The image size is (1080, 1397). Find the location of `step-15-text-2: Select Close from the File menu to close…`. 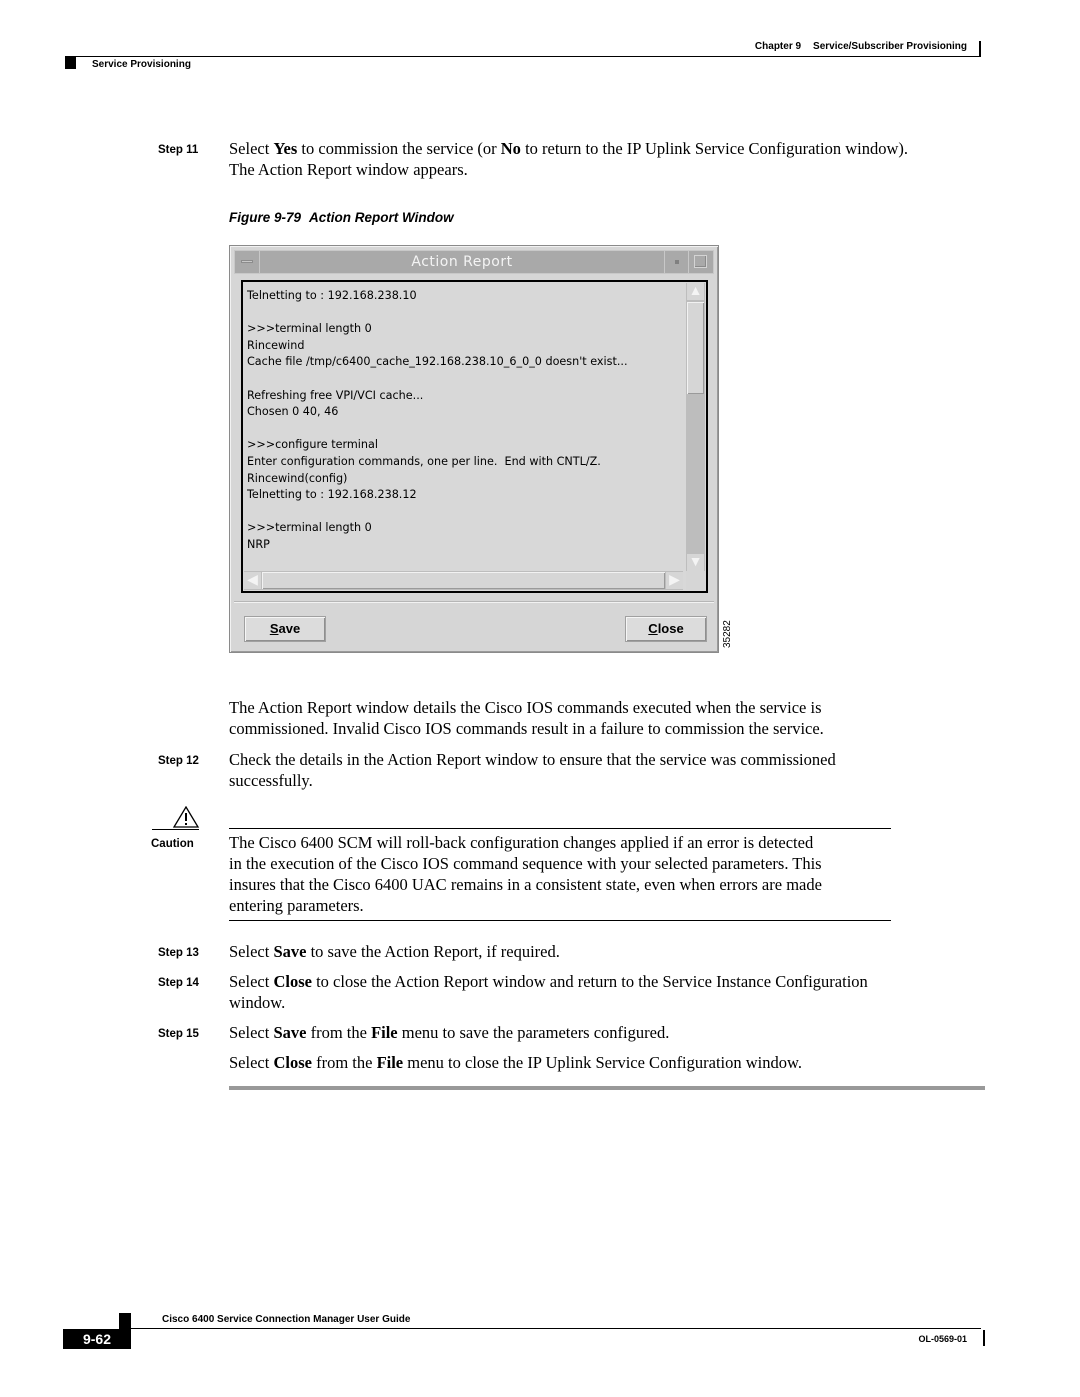

step-15-text-2: Select Close from the File menu to close… is located at coordinates (614, 1062).